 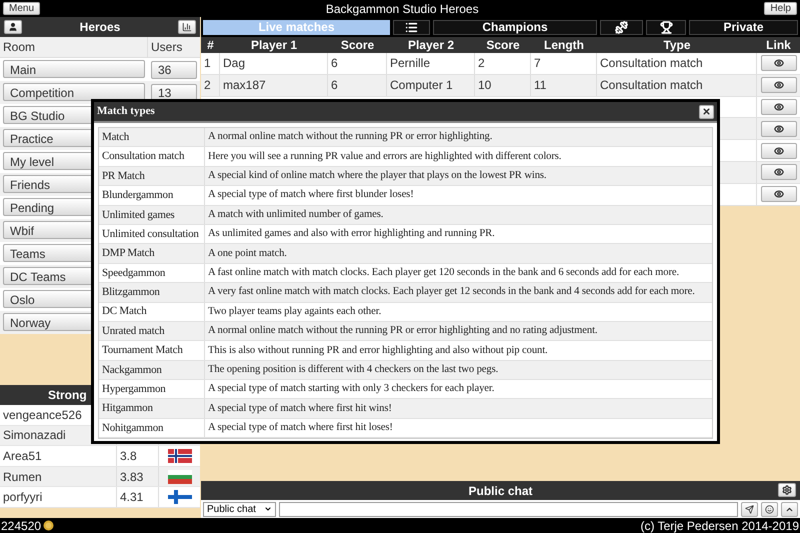 What do you see at coordinates (152, 408) in the screenshot?
I see `match-type-name: Hitgammon` at bounding box center [152, 408].